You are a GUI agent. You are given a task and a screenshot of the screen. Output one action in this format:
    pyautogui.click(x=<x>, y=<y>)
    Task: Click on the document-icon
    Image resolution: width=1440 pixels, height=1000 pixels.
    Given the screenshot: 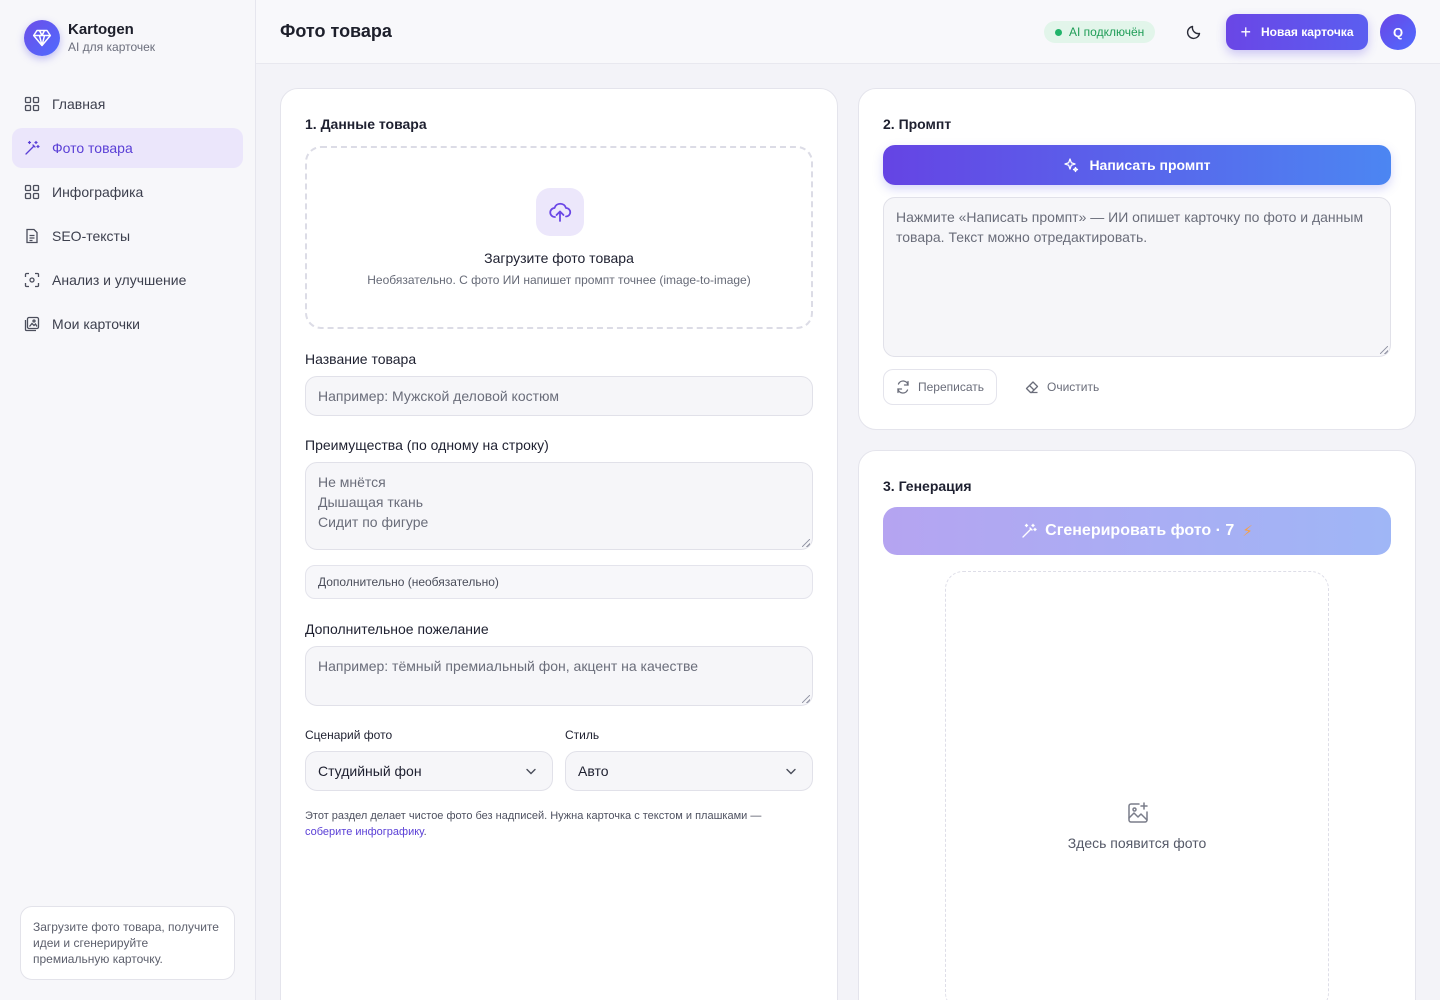 What is the action you would take?
    pyautogui.click(x=32, y=236)
    